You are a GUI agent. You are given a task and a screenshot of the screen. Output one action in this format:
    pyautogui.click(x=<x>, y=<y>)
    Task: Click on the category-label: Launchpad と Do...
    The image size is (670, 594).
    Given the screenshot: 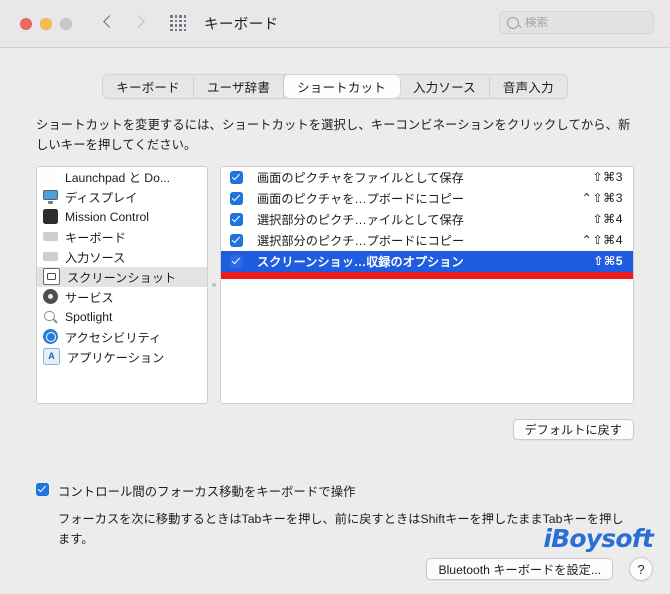 What is the action you would take?
    pyautogui.click(x=118, y=177)
    